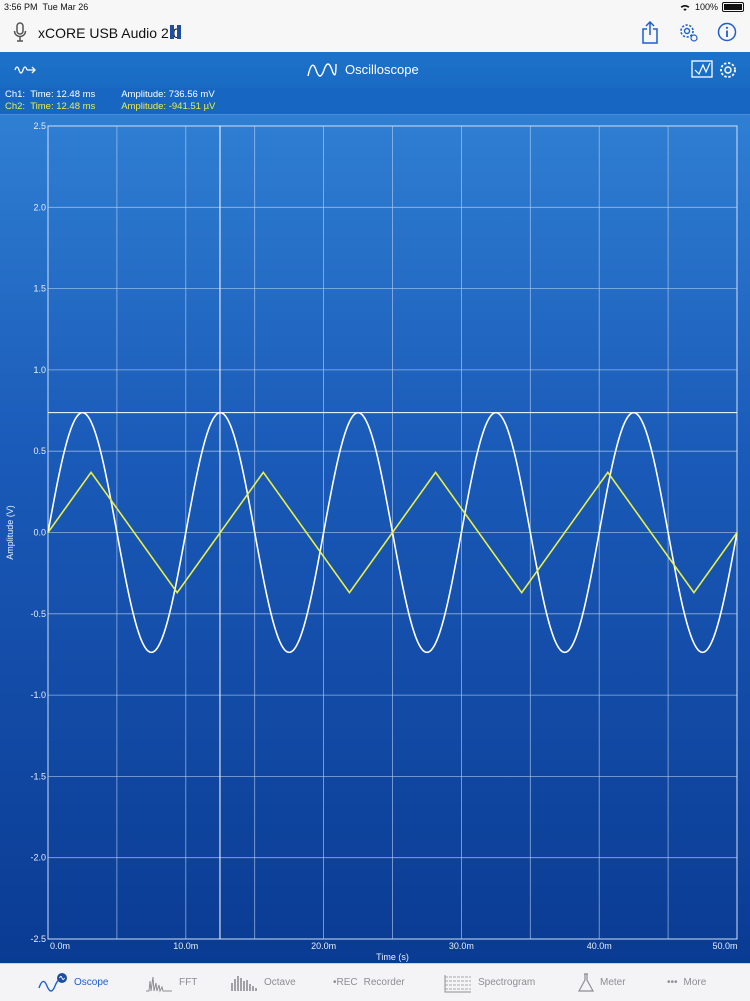 This screenshot has width=750, height=1001. What do you see at coordinates (176, 32) in the screenshot?
I see `pause-icon` at bounding box center [176, 32].